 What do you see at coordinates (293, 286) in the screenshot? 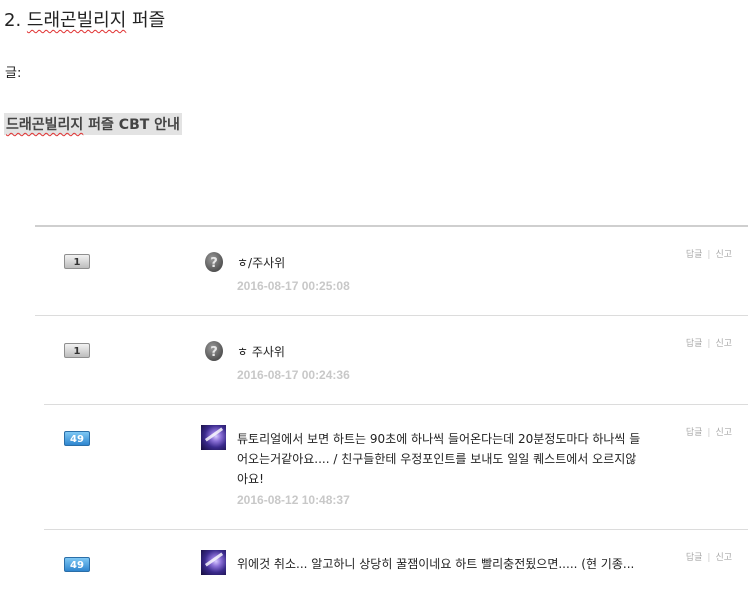
I see `comment-date: 2016-08-17 00:25:08` at bounding box center [293, 286].